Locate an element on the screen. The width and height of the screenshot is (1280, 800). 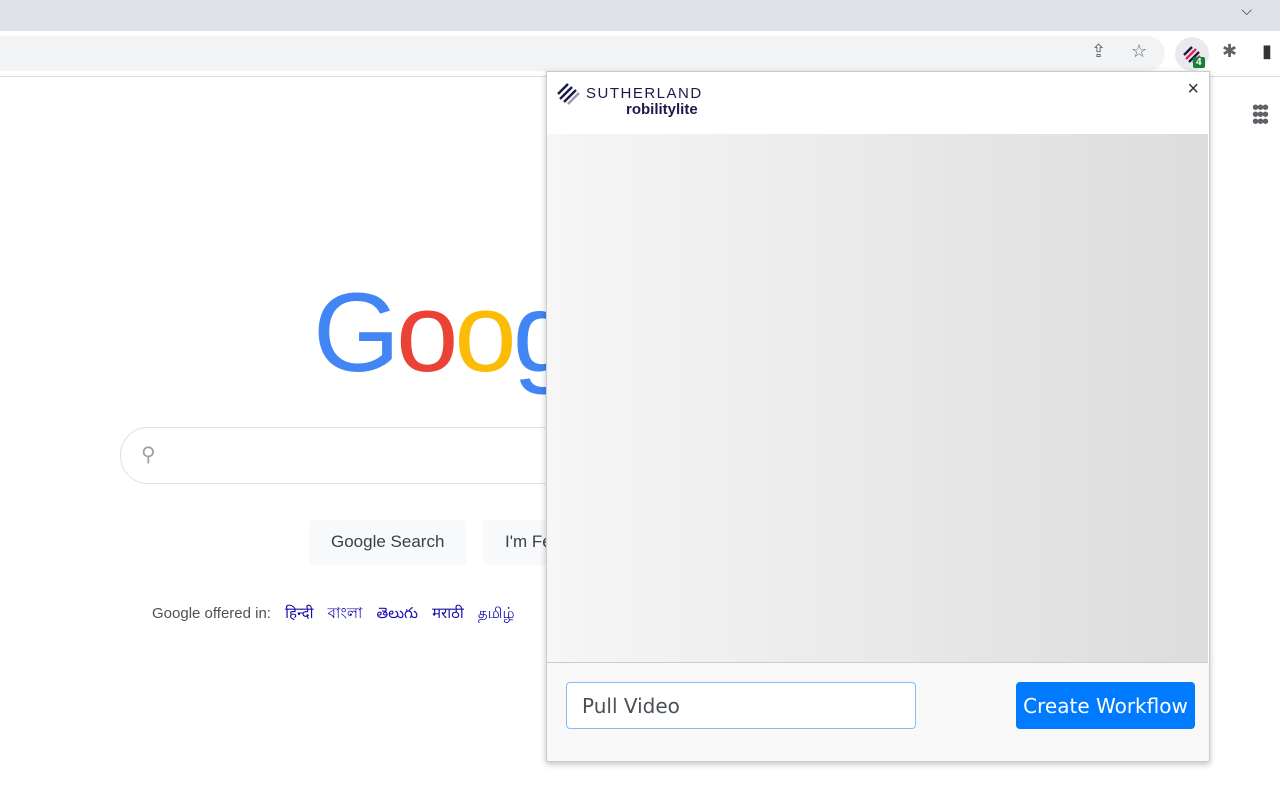
extension-badge: 4 is located at coordinates (1199, 62).